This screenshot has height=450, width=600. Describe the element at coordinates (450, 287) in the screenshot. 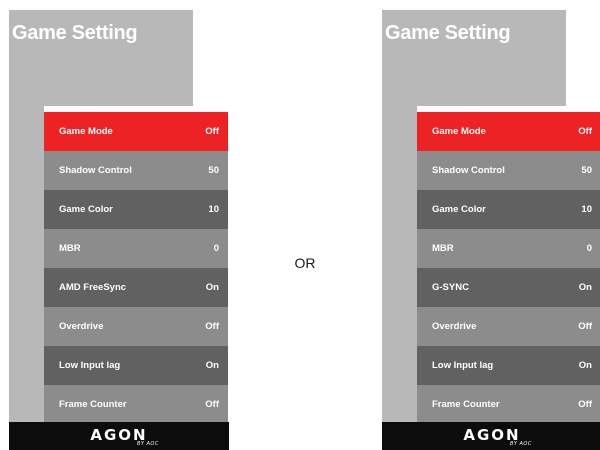

I see `menu-item-label: G-SYNC` at that location.